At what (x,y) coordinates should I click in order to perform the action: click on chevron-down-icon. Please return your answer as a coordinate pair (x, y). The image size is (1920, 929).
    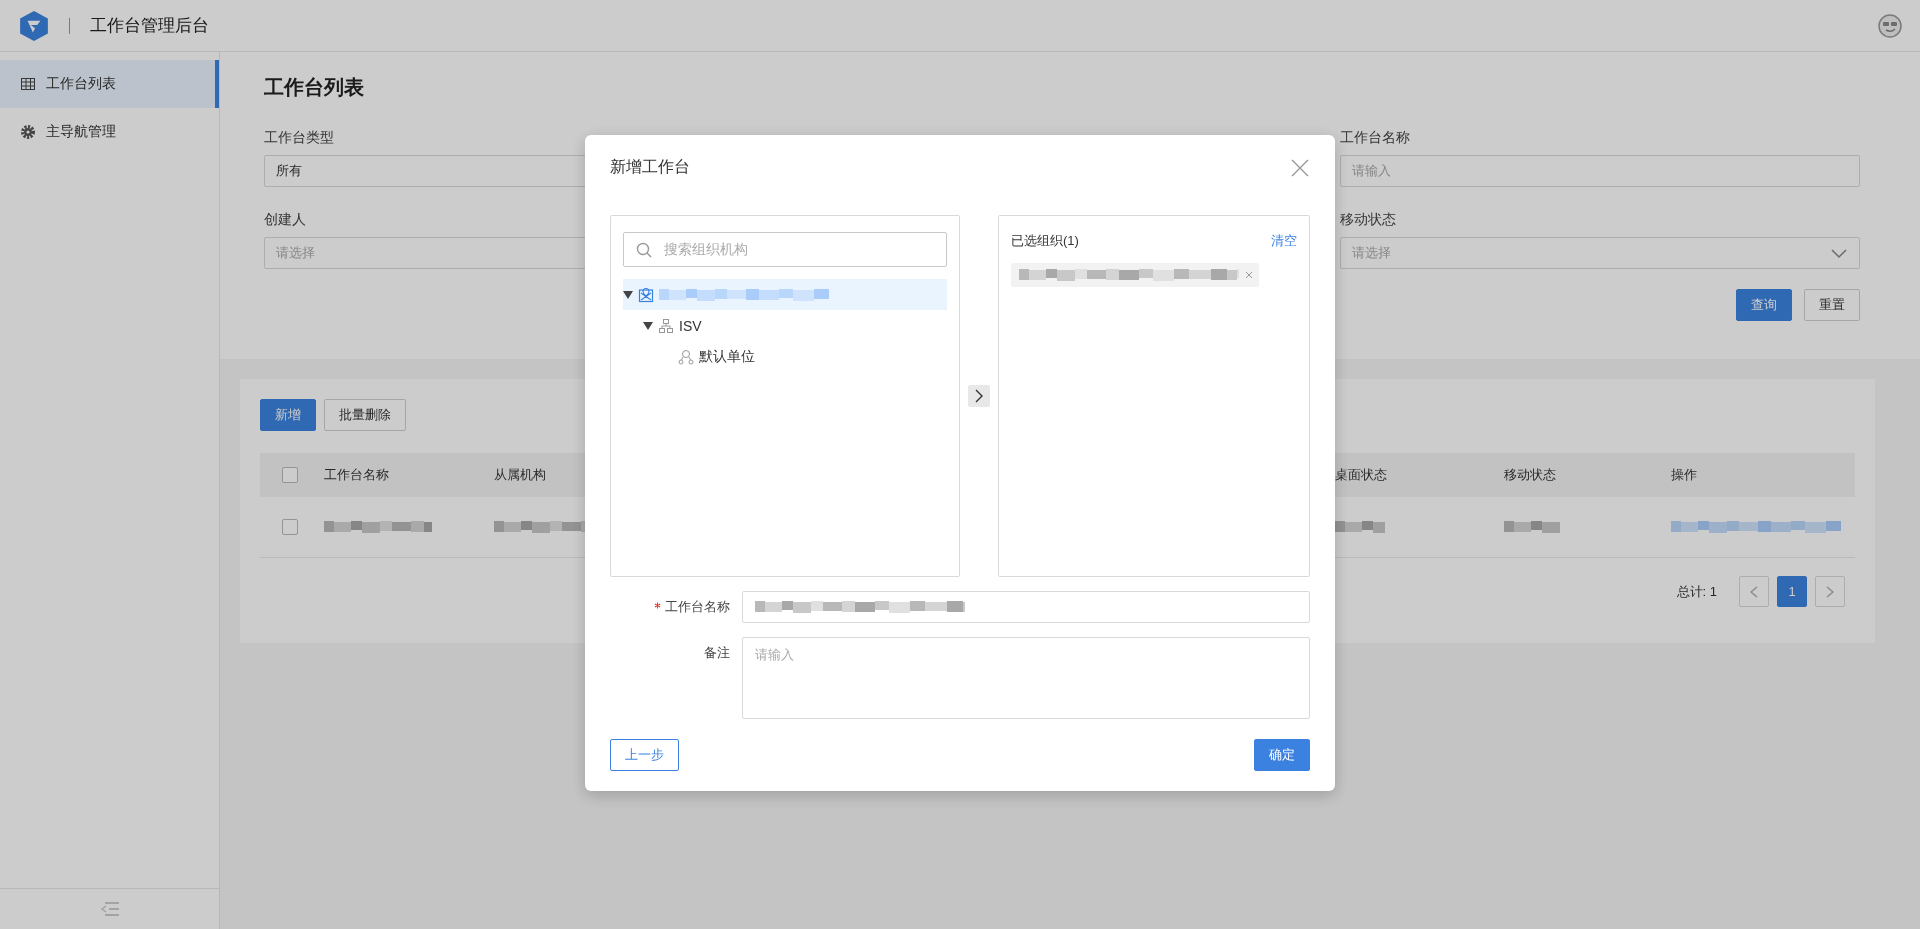
    Looking at the image, I should click on (1839, 253).